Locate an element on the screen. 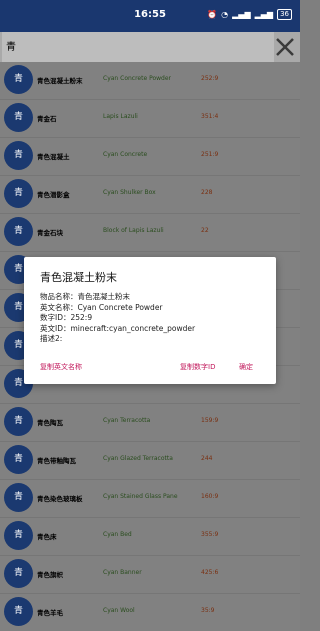 The image size is (320, 631). item-id: 244 is located at coordinates (207, 458).